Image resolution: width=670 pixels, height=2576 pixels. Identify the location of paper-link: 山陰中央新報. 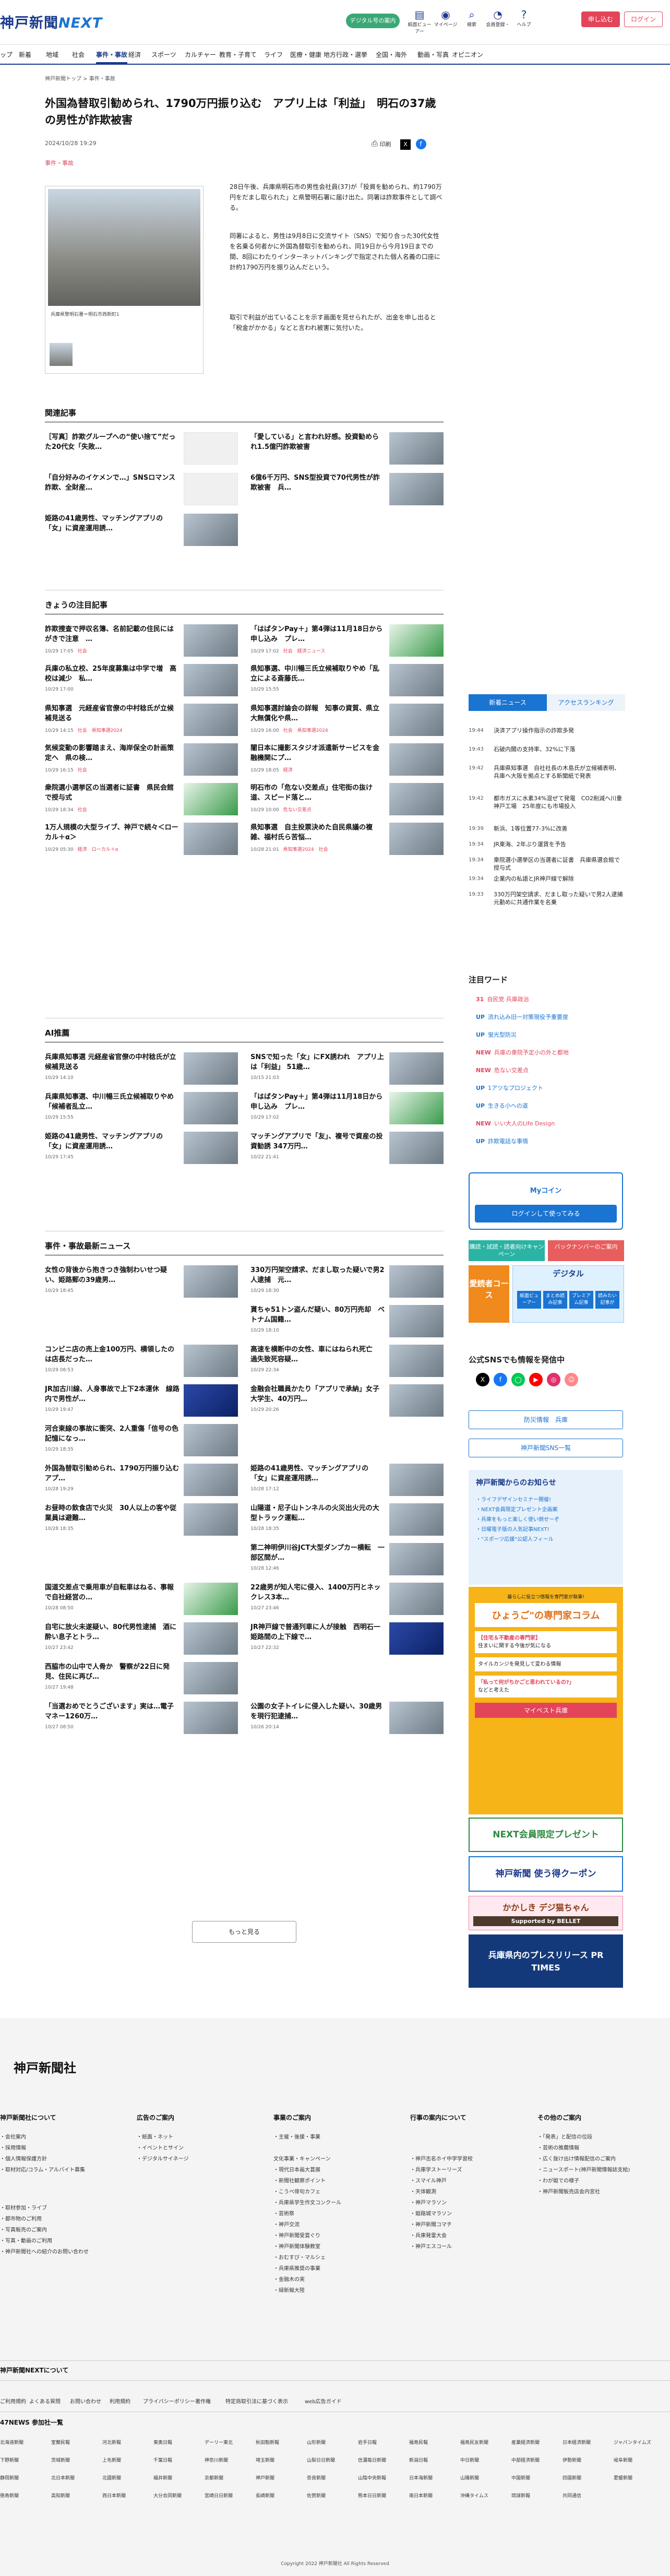
(372, 2477).